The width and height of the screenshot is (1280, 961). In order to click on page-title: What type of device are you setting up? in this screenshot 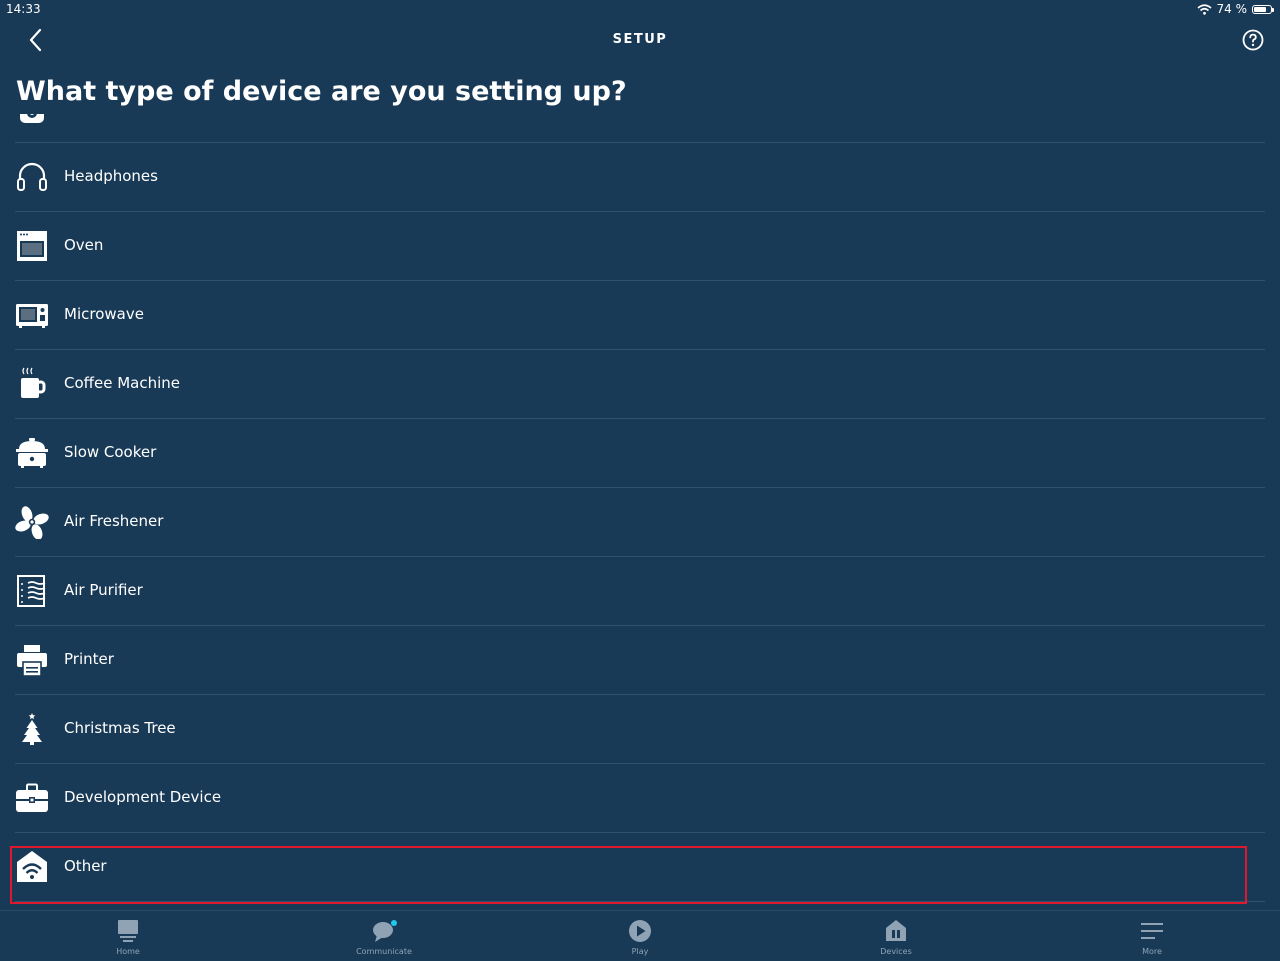, I will do `click(321, 91)`.